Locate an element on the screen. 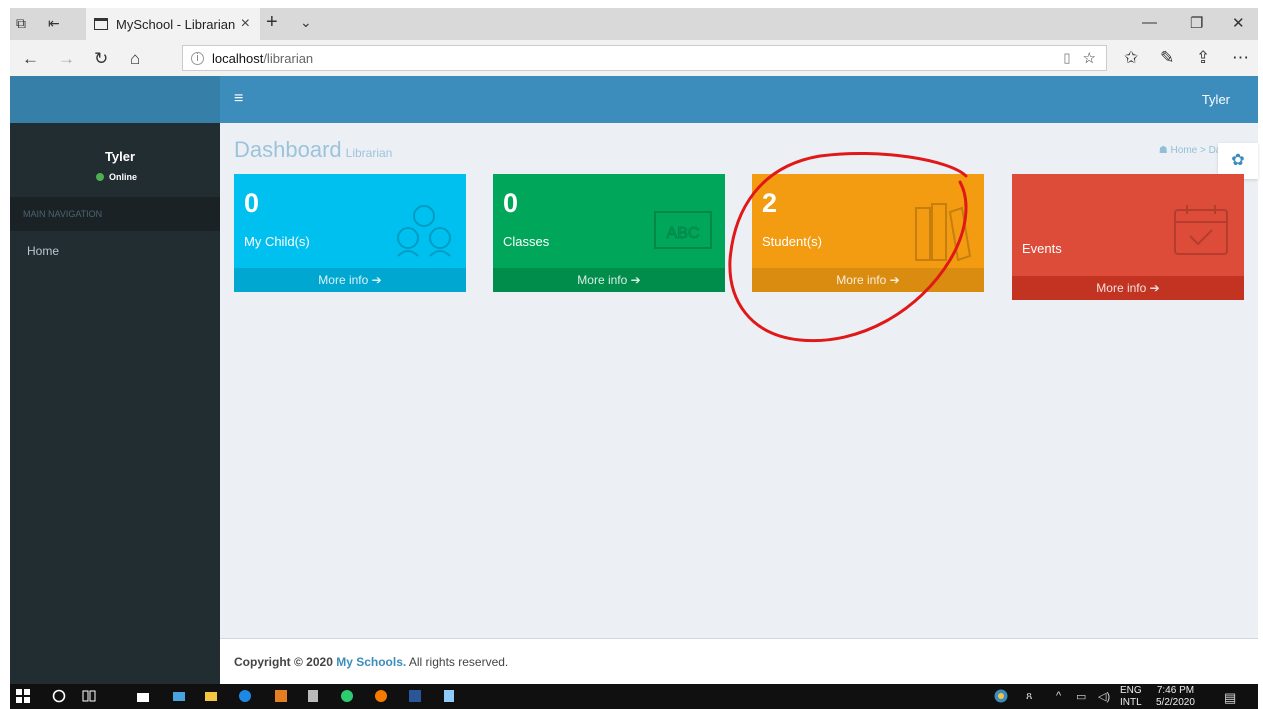  family-icon is located at coordinates (424, 231).